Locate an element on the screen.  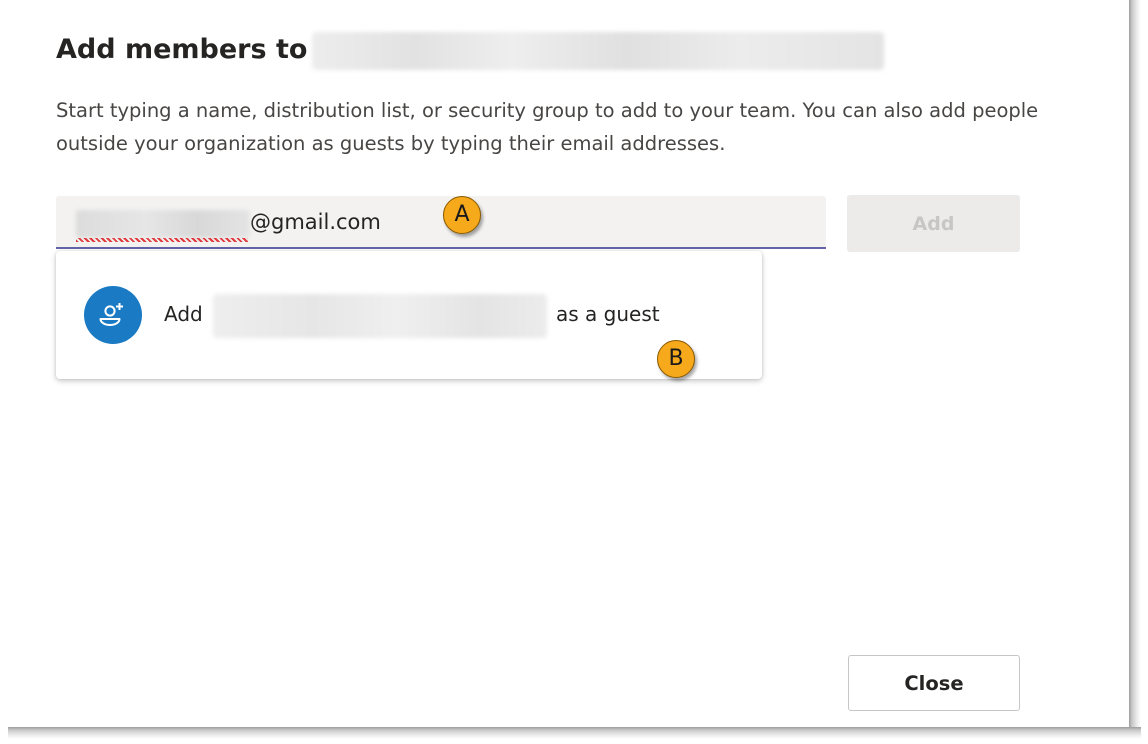
dialog-title: Add members to is located at coordinates (182, 49).